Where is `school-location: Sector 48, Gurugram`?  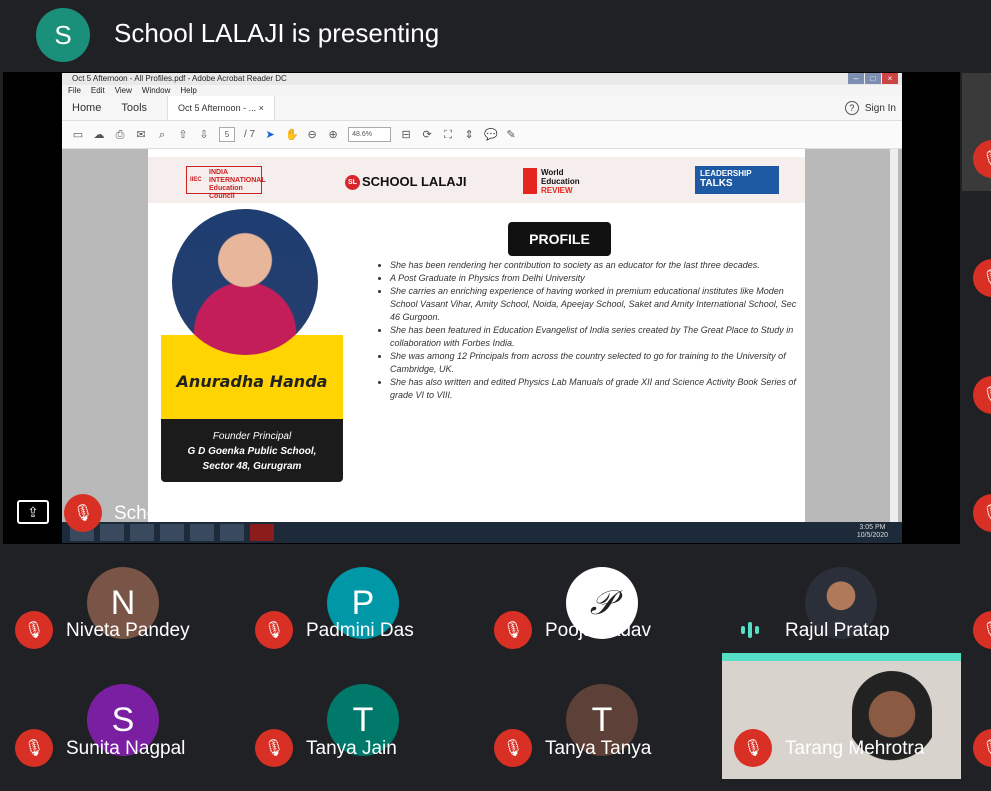
school-location: Sector 48, Gurugram is located at coordinates (252, 466).